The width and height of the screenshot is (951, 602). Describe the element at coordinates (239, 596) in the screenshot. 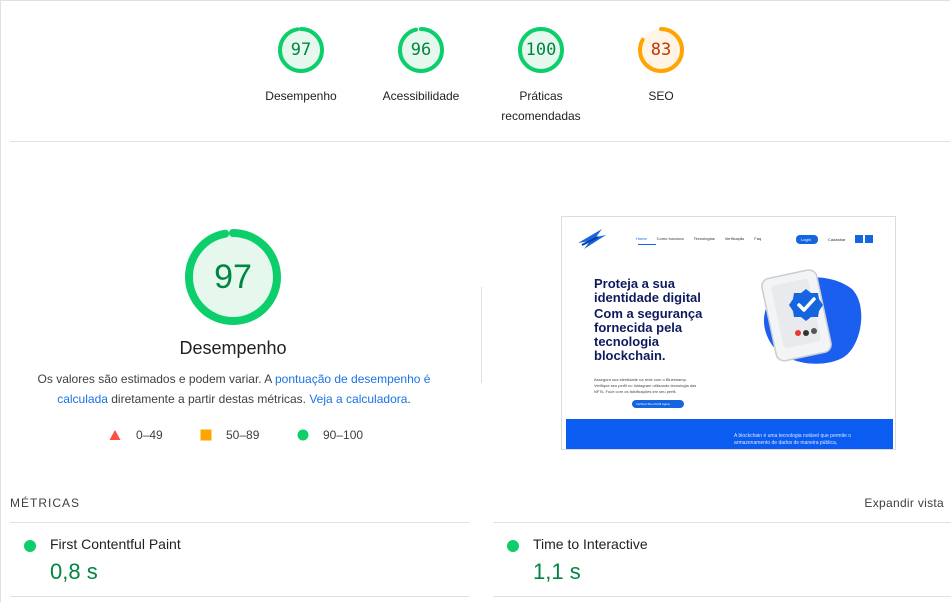

I see `metrics-bottom-divider-left` at that location.